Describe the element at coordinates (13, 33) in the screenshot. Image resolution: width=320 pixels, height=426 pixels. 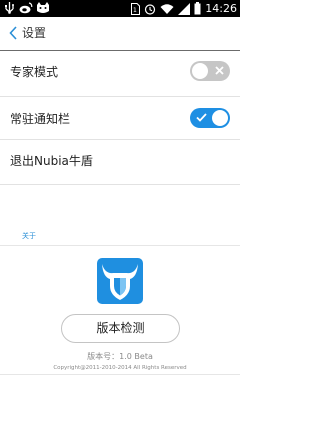
I see `chevron-left-icon` at that location.